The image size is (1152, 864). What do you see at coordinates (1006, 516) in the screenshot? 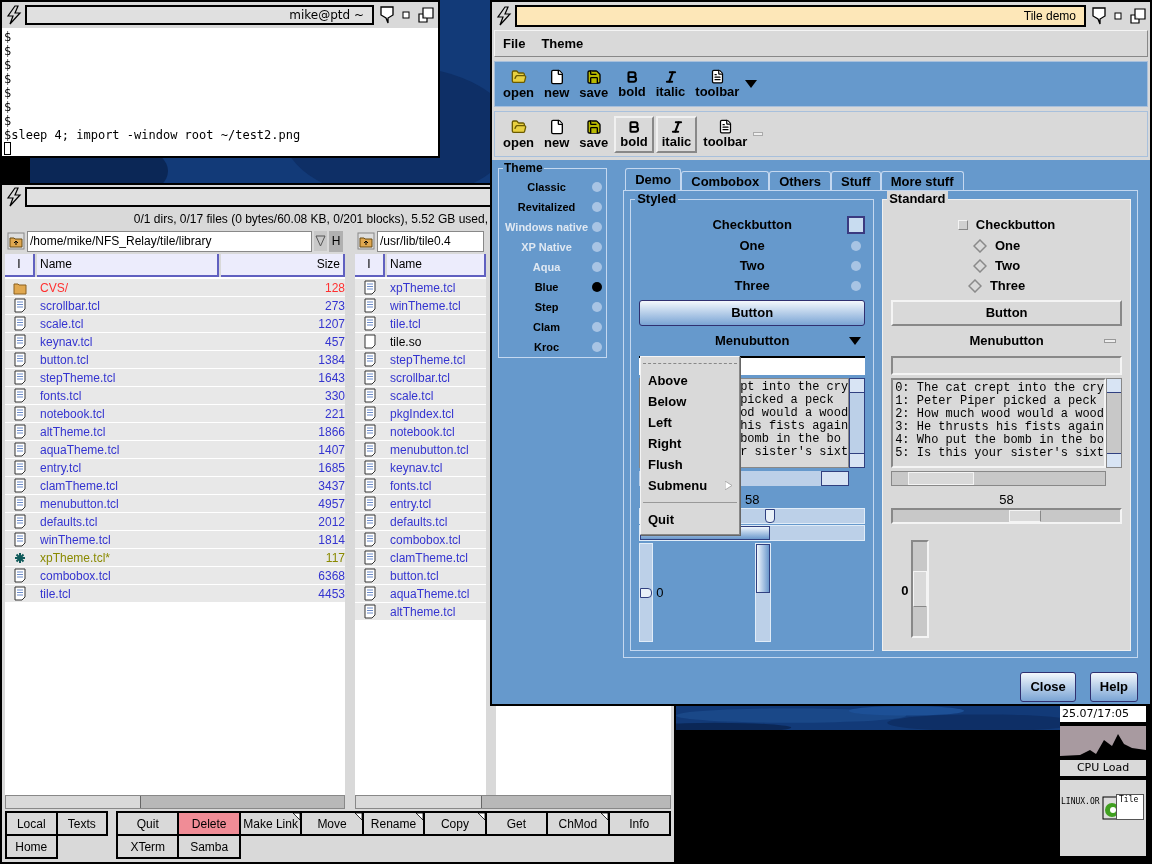
I see `scale-track` at bounding box center [1006, 516].